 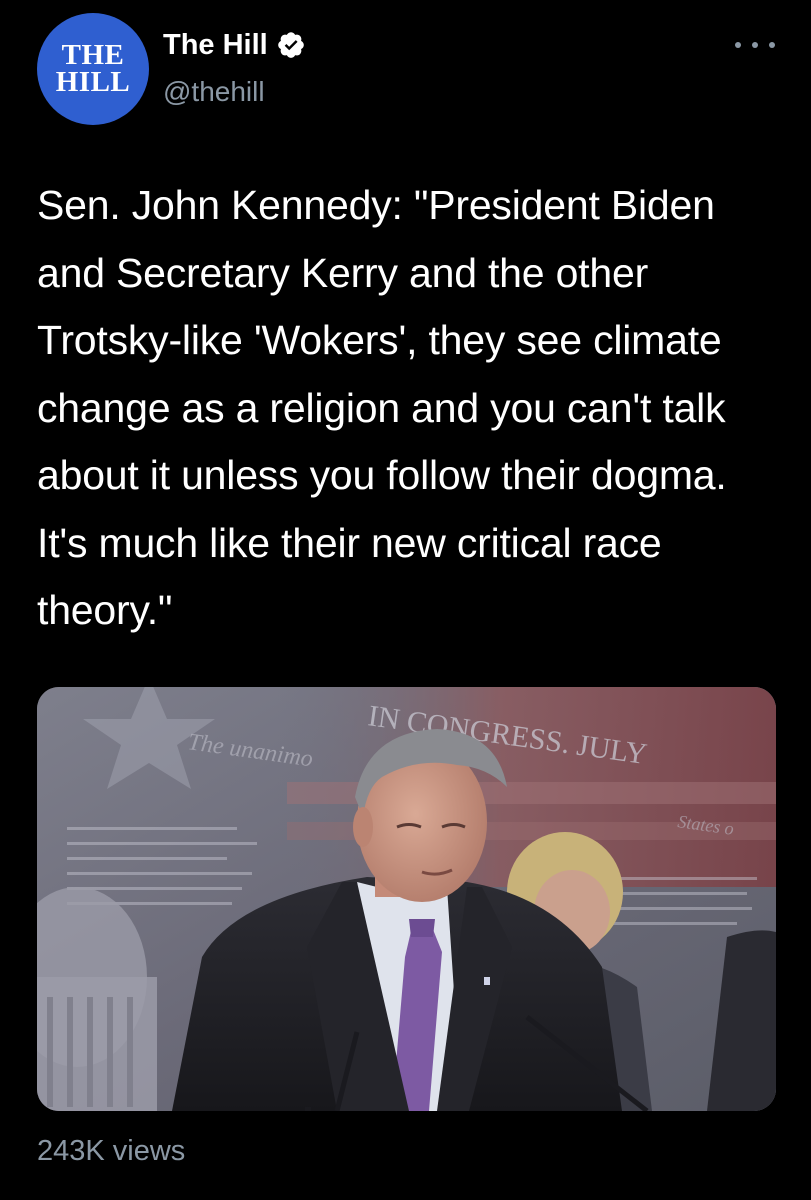 I want to click on avatar: THE HILL, so click(x=93, y=69).